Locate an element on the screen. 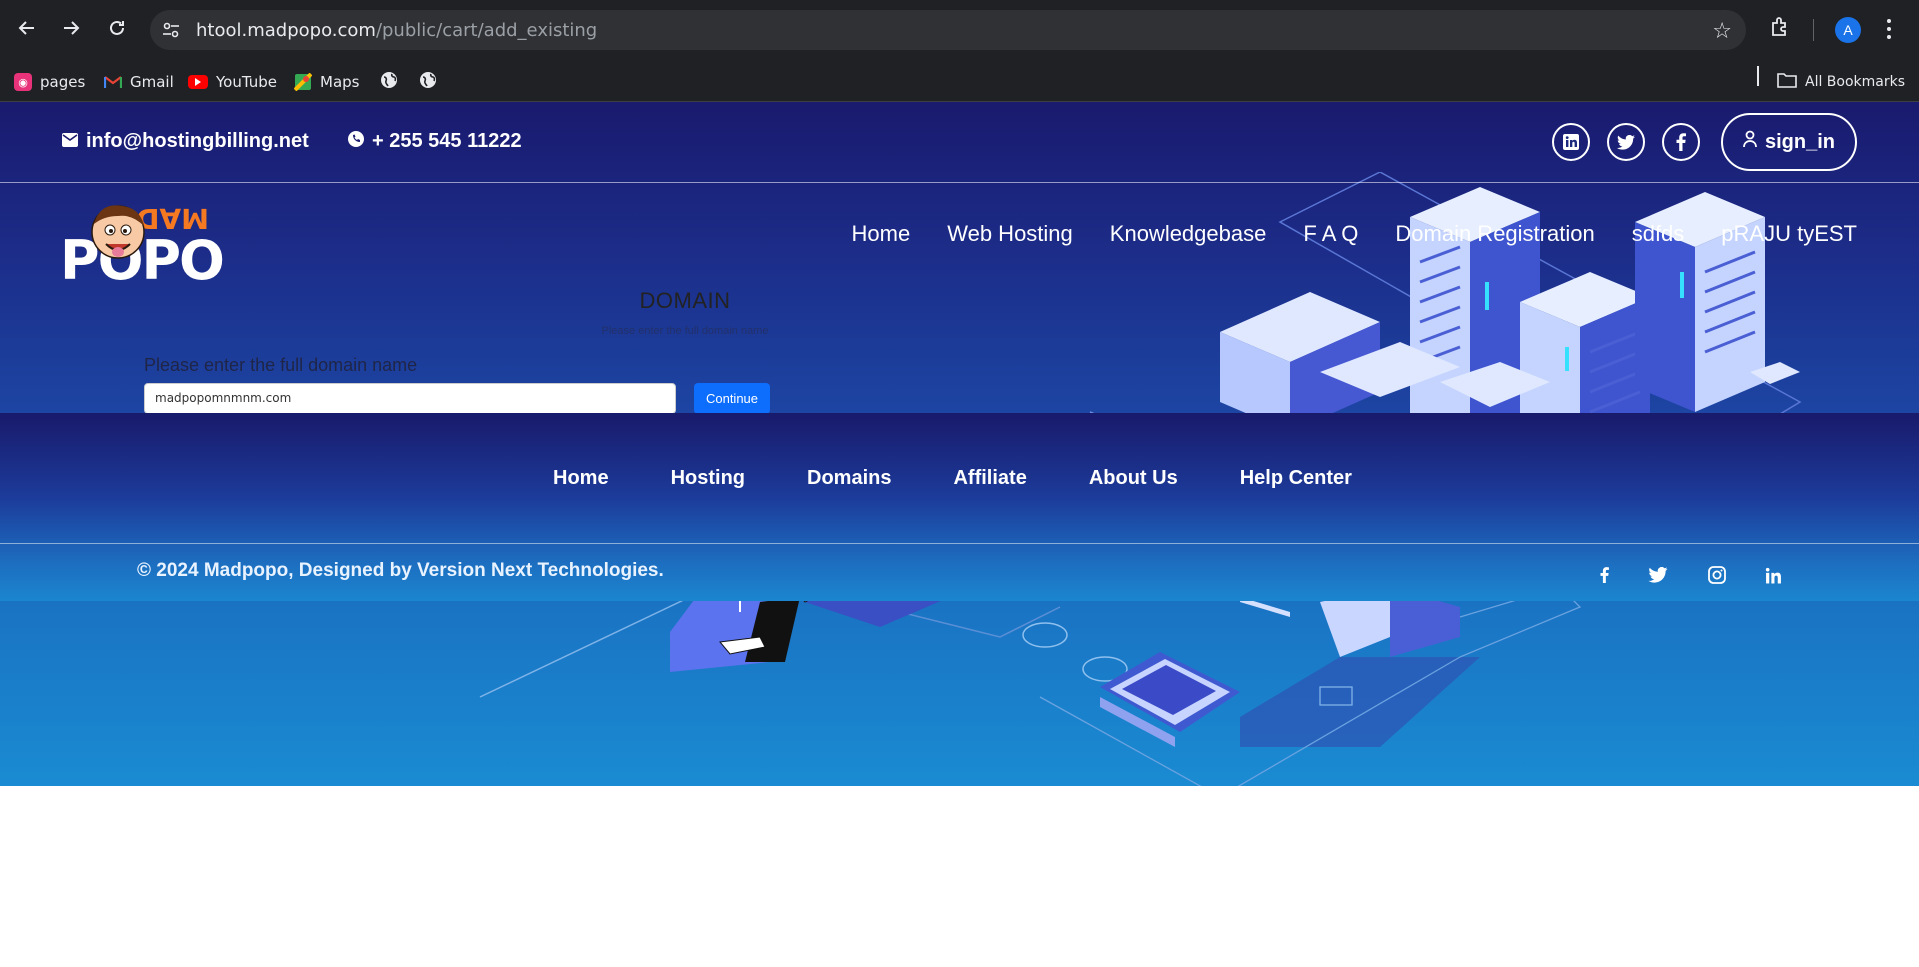  nav-domain-registration: Domain Registration is located at coordinates (1494, 234).